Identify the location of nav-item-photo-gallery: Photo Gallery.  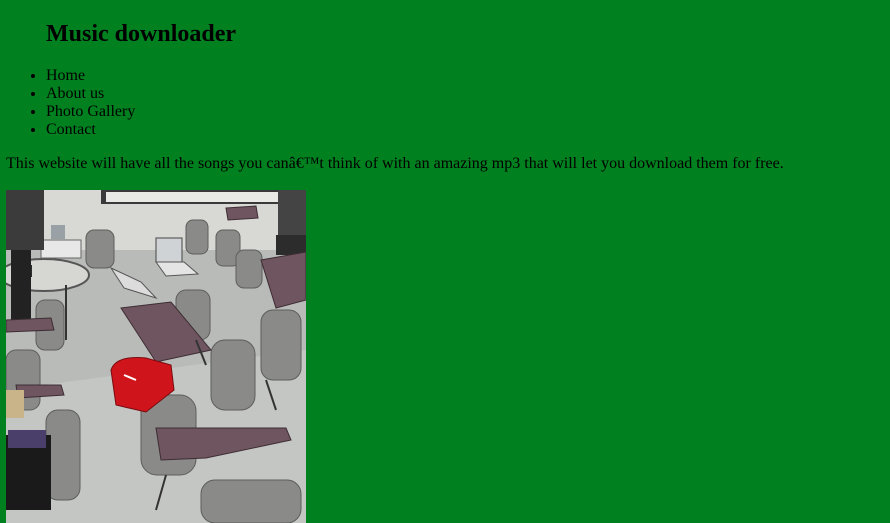
(90, 112).